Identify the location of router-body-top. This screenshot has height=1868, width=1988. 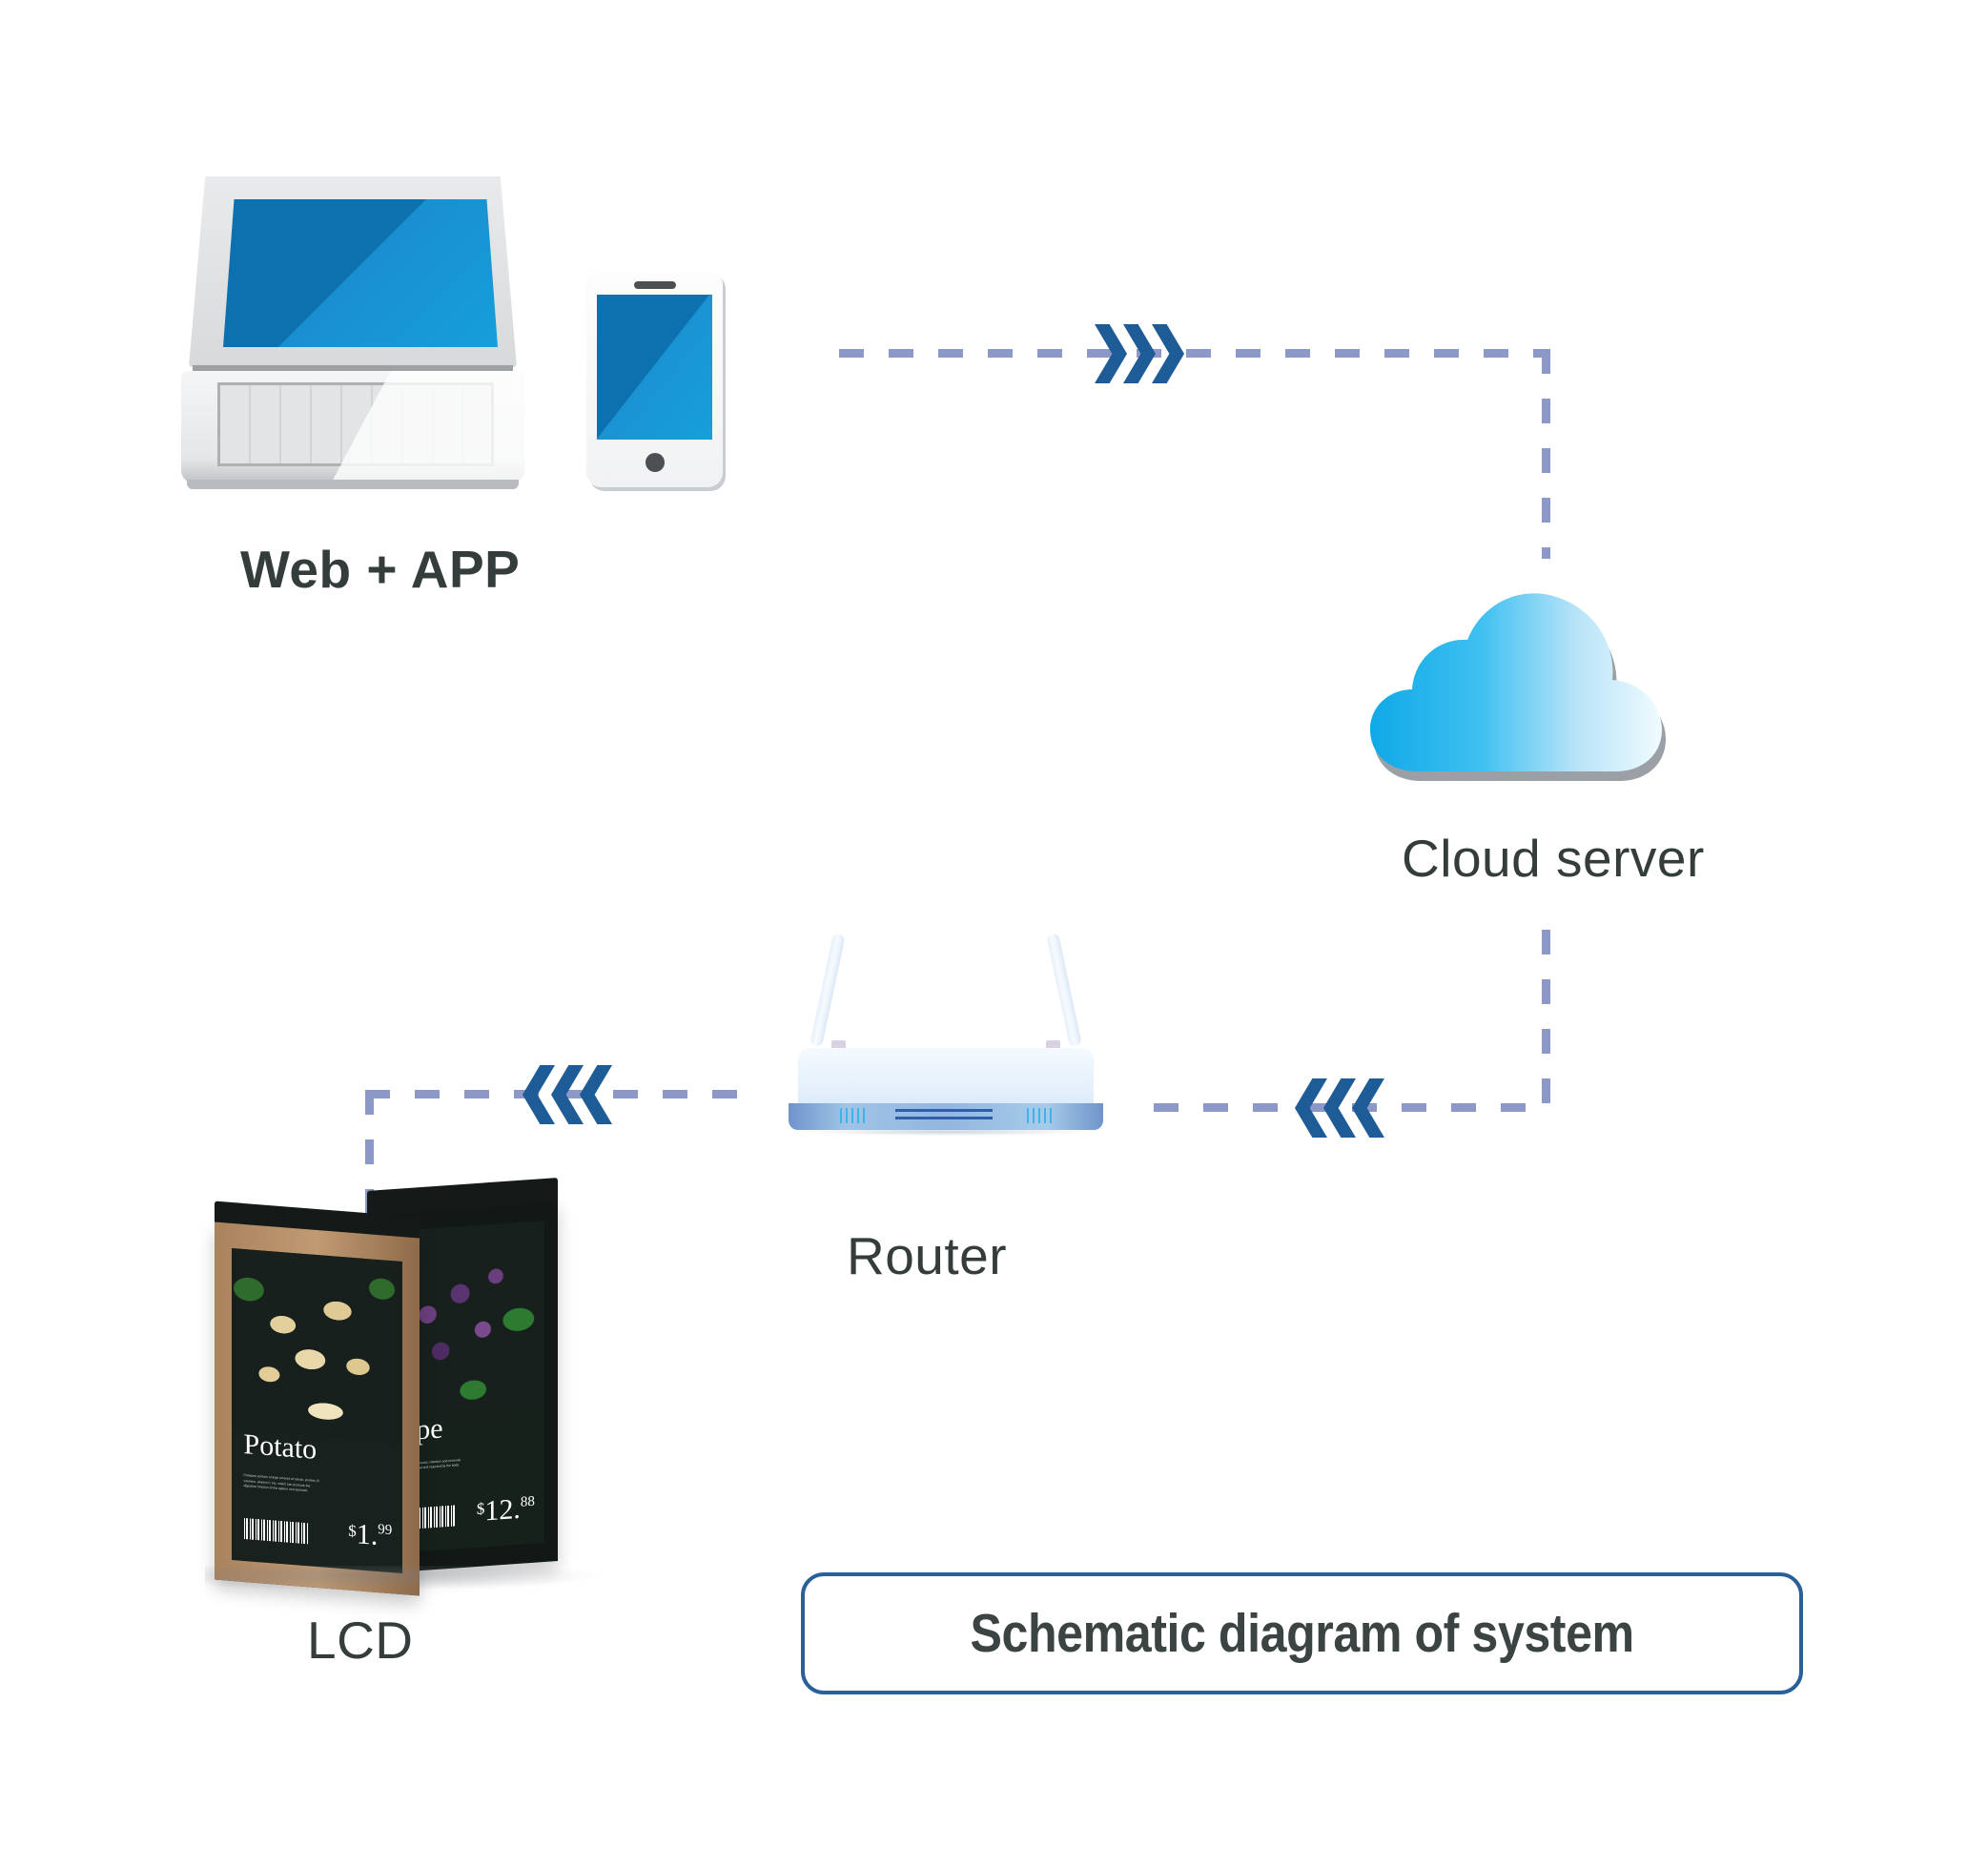
(946, 1077).